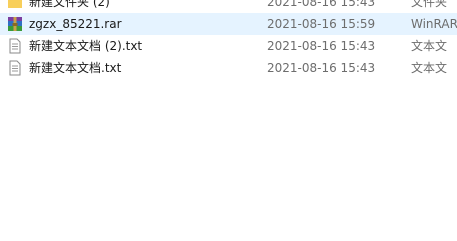 The image size is (457, 241). What do you see at coordinates (228, 6) in the screenshot?
I see `file-row-folder: 新建文件夹 (2) 2021-08-16 15:43 文件夹` at bounding box center [228, 6].